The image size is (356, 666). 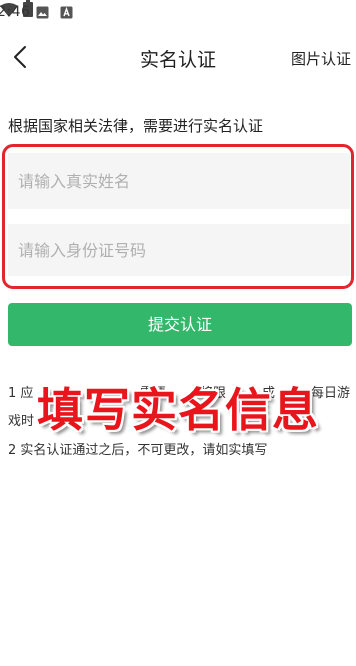 I want to click on image-verify-link: 图片认证, so click(x=321, y=58).